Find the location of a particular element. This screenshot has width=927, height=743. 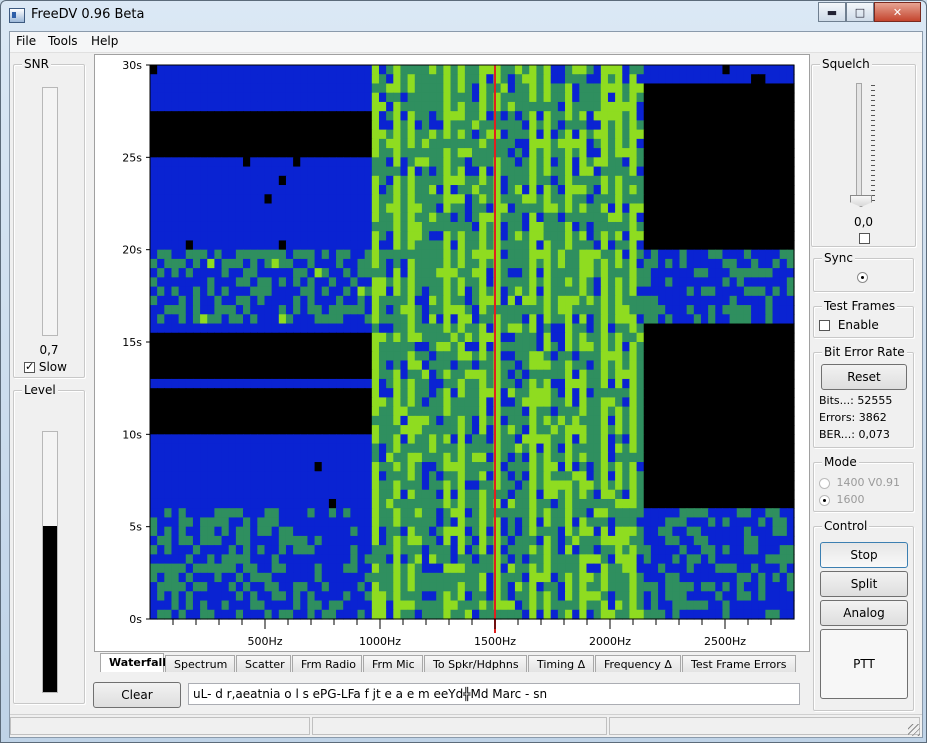

menu-file: File is located at coordinates (26, 41).